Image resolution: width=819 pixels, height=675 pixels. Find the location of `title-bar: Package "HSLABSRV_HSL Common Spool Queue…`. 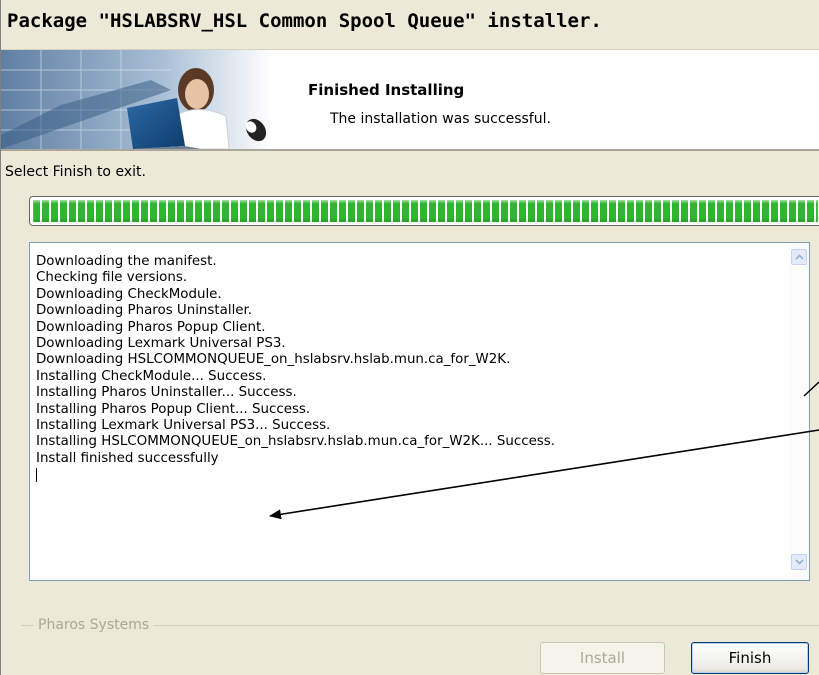

title-bar: Package "HSLABSRV_HSL Common Spool Queue… is located at coordinates (410, 25).